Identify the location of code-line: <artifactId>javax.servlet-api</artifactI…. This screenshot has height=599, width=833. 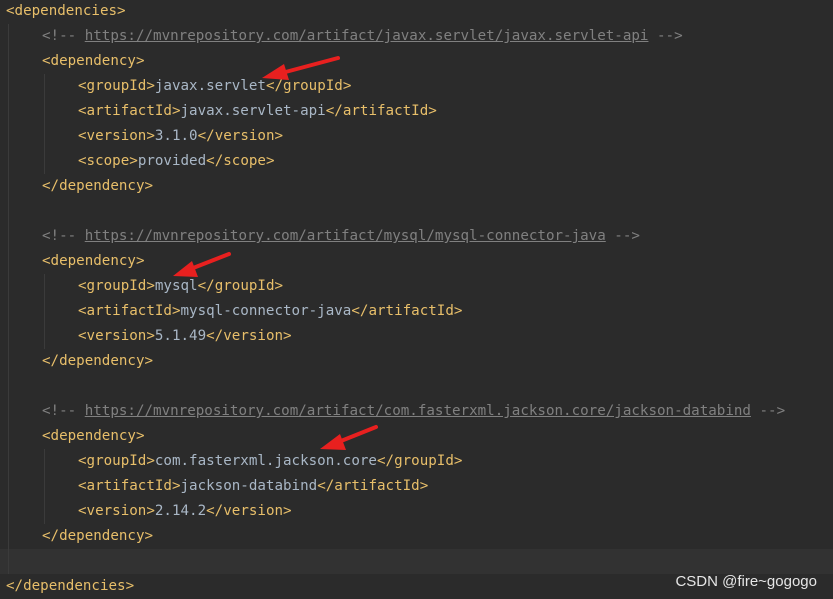
(416, 111).